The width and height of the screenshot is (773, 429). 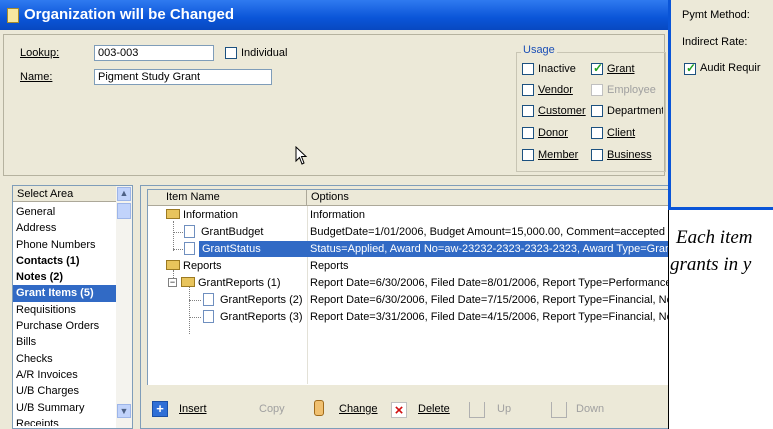 What do you see at coordinates (558, 155) in the screenshot?
I see `member-label: Member` at bounding box center [558, 155].